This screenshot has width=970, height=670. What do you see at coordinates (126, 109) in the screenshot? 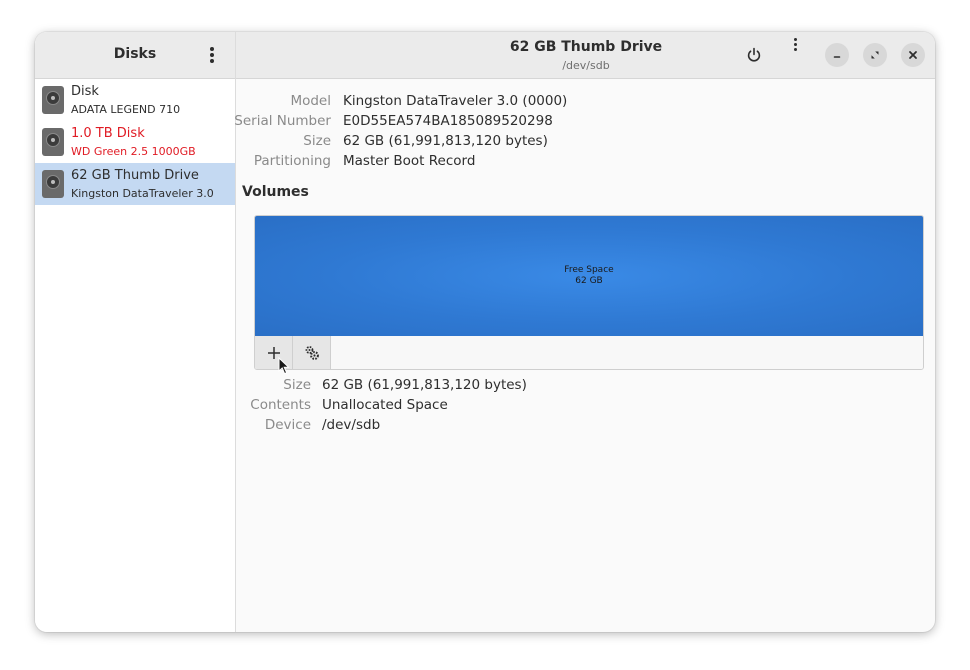
I see `disk-model: ADATA LEGEND 710` at bounding box center [126, 109].